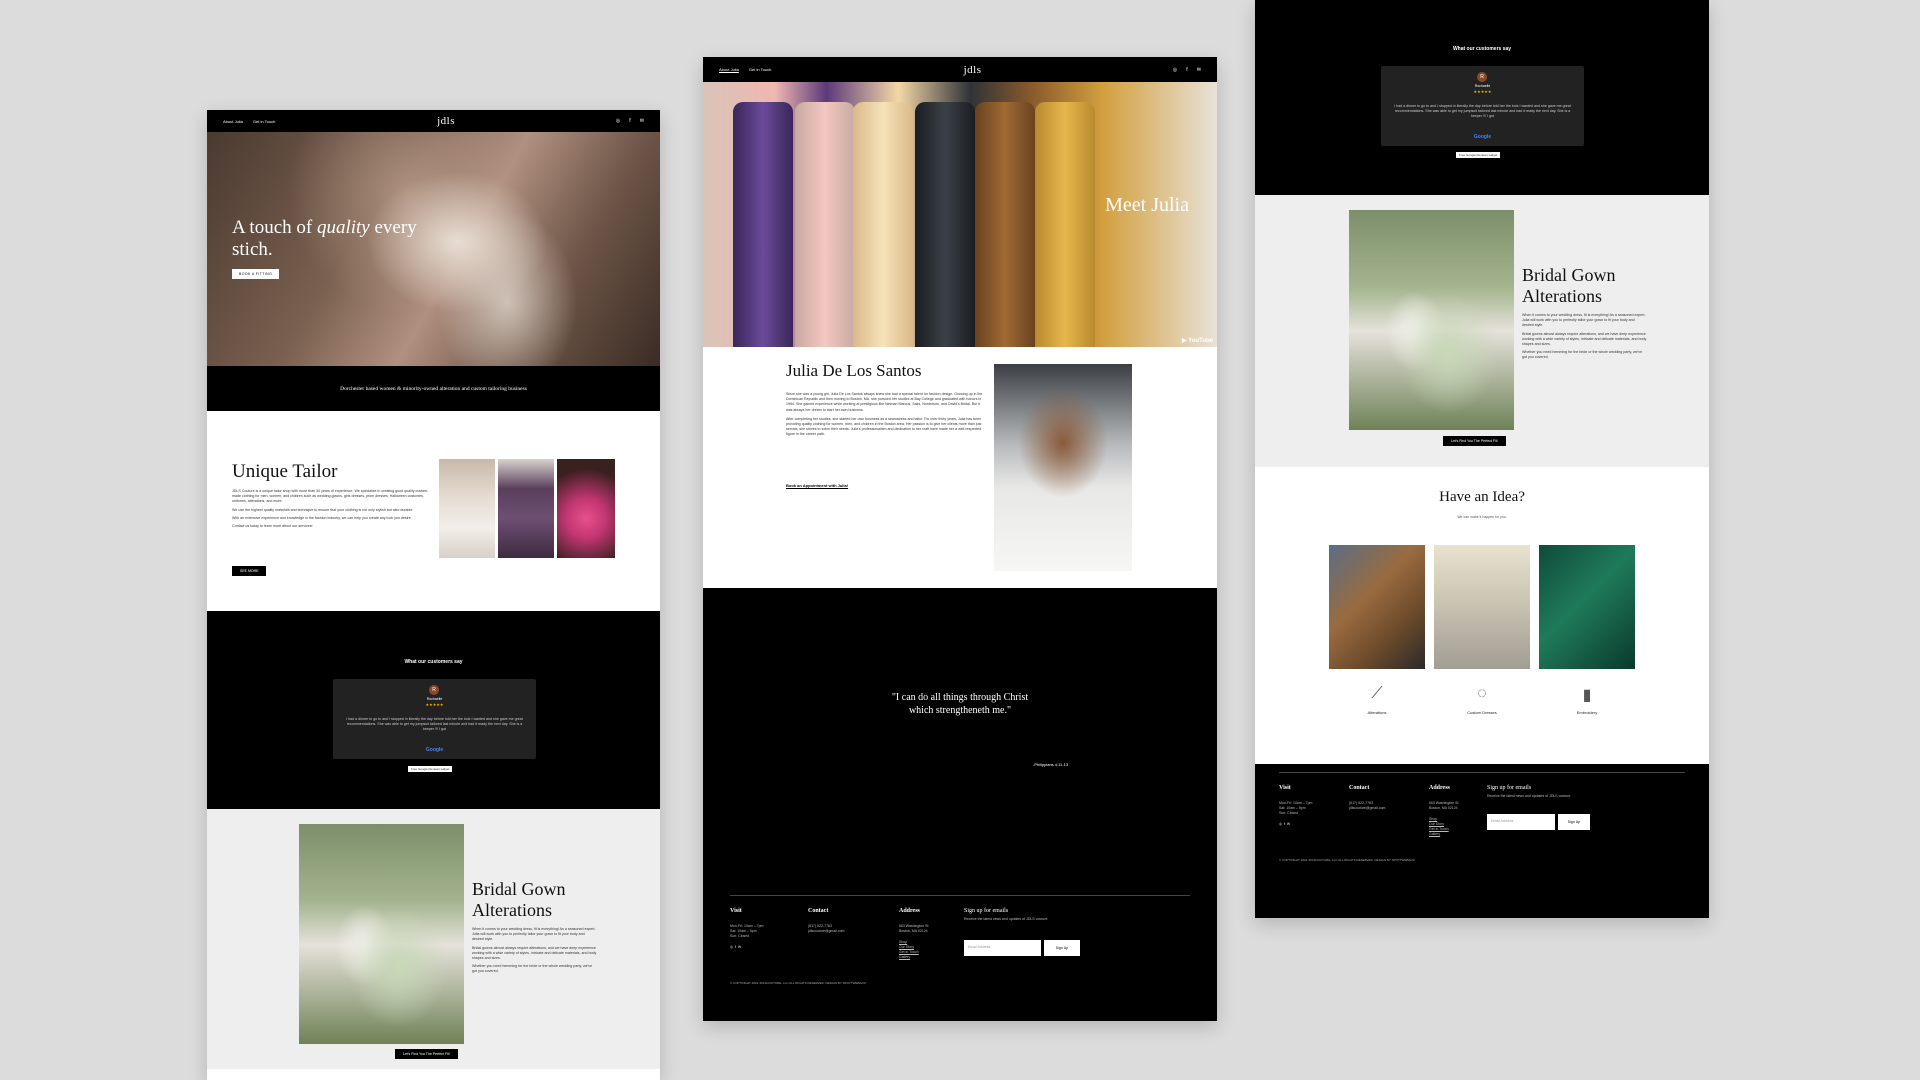  What do you see at coordinates (1439, 788) in the screenshot?
I see `footer-heading: Address` at bounding box center [1439, 788].